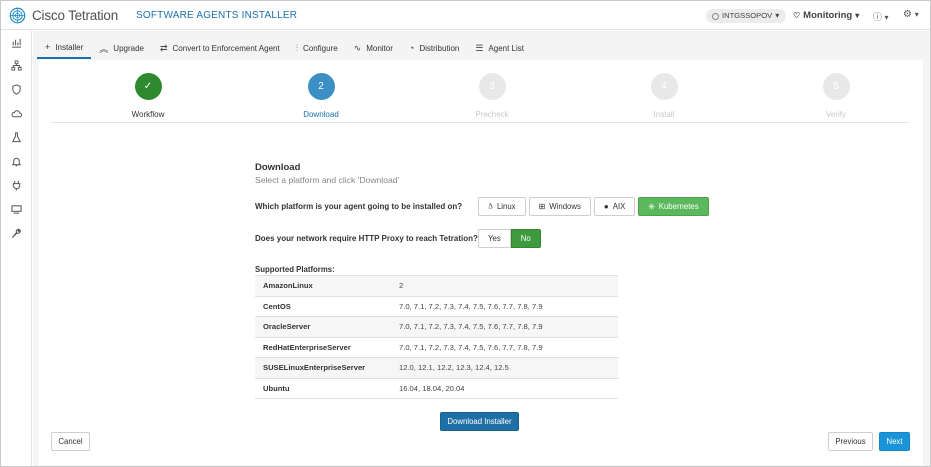  Describe the element at coordinates (525, 238) in the screenshot. I see `proxy-no-button: No` at that location.